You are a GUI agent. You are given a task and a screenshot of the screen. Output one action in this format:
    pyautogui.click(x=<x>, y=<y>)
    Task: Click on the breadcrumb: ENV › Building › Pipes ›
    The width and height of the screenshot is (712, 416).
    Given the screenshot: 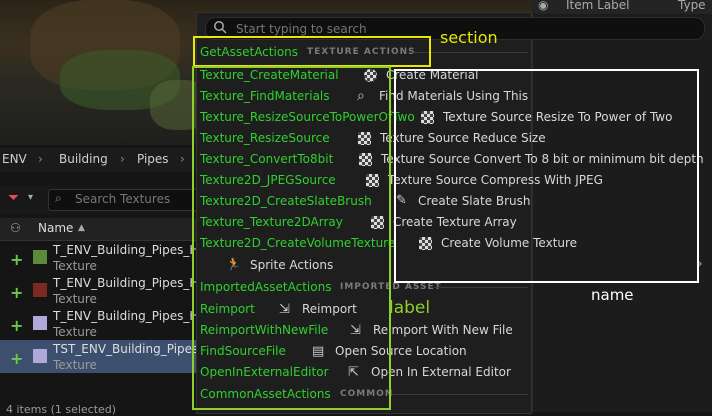 What is the action you would take?
    pyautogui.click(x=100, y=160)
    